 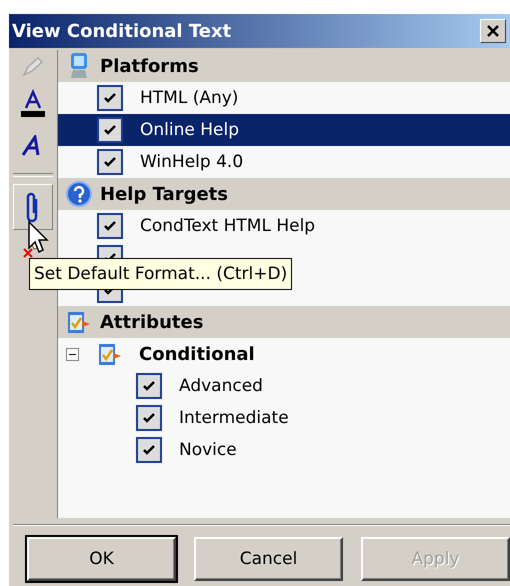 What do you see at coordinates (197, 354) in the screenshot?
I see `item-label: Conditional` at bounding box center [197, 354].